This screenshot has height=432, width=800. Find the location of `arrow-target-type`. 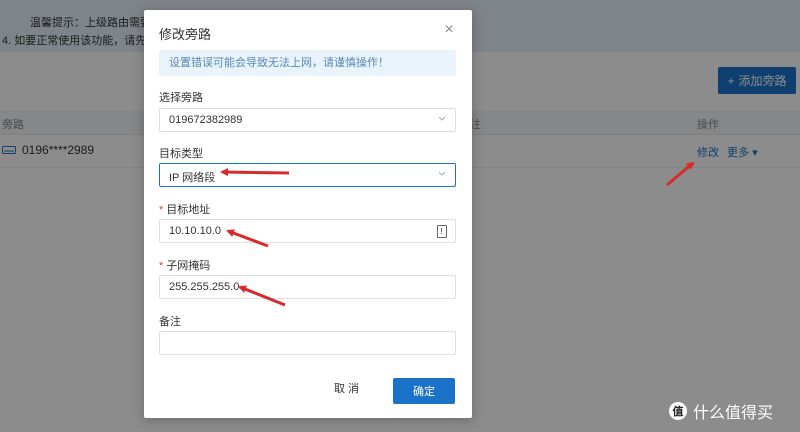

arrow-target-type is located at coordinates (255, 172).